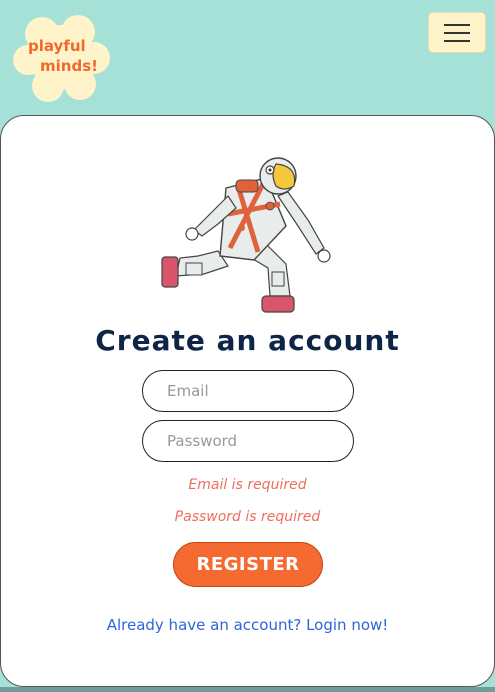 Image resolution: width=495 pixels, height=692 pixels. I want to click on menu-toggle-button, so click(457, 32).